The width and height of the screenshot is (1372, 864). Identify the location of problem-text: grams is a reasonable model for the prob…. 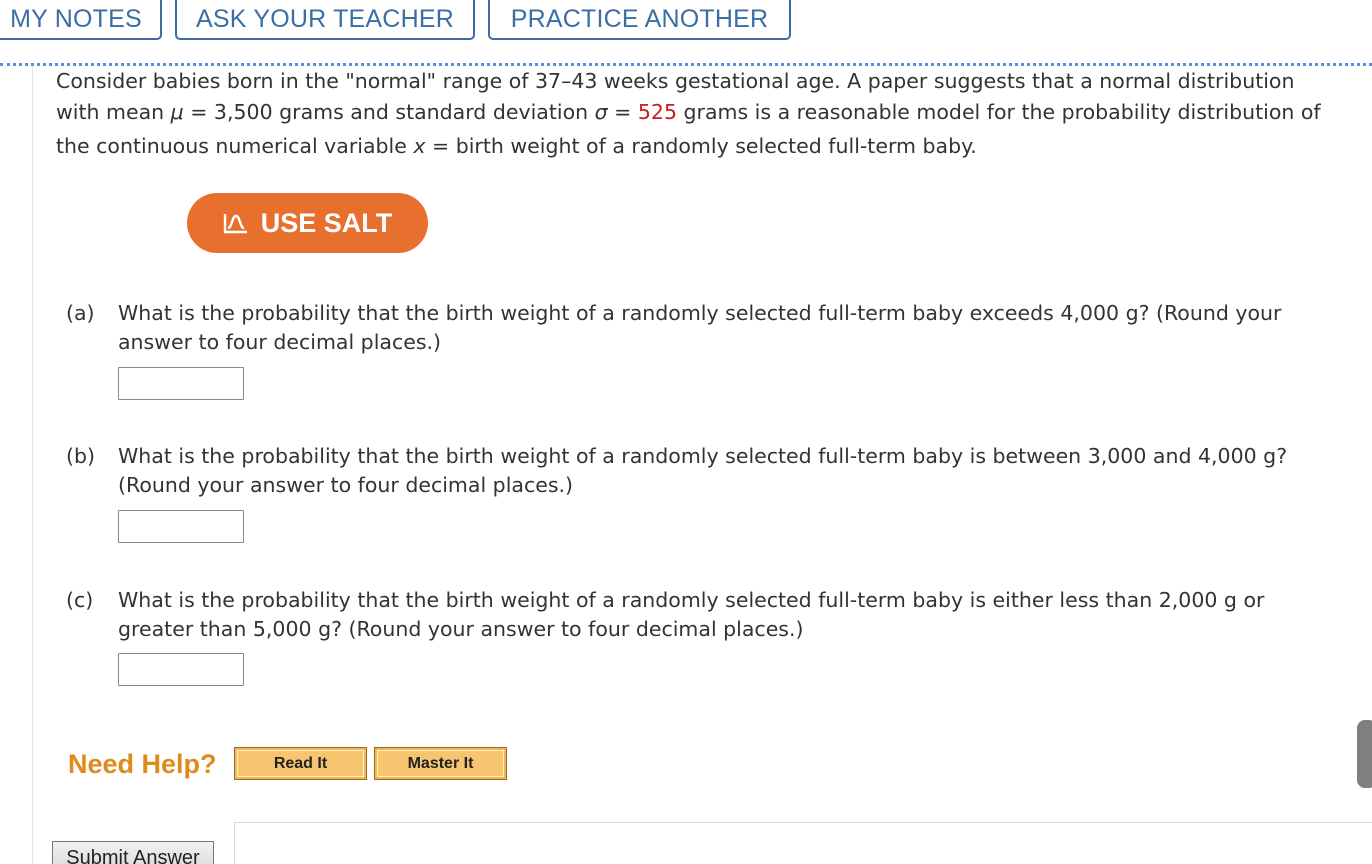
(999, 112).